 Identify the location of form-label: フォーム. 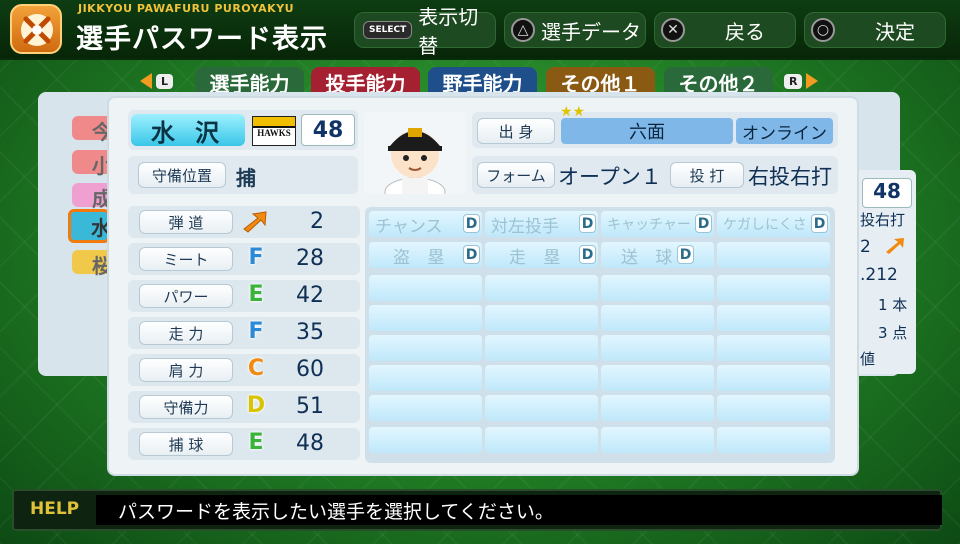
(516, 175).